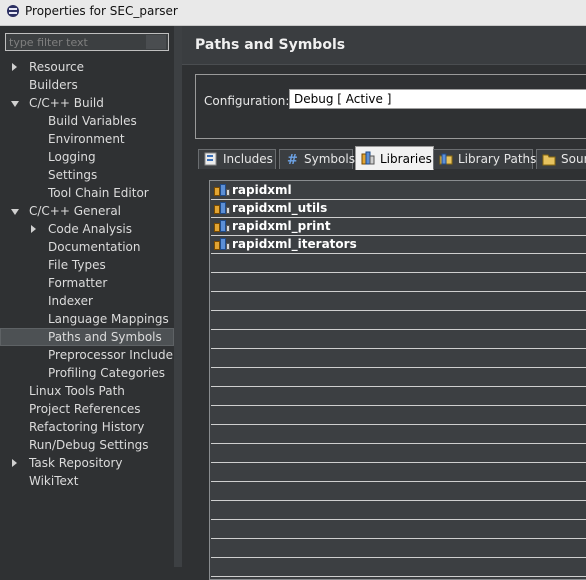  Describe the element at coordinates (77, 391) in the screenshot. I see `nav-item-label: Linux Tools Path` at that location.